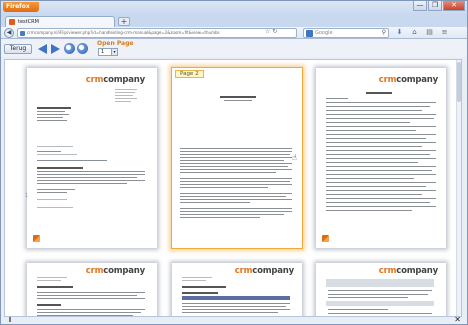 The height and width of the screenshot is (325, 468). I want to click on page-select: 1 ▾, so click(108, 52).